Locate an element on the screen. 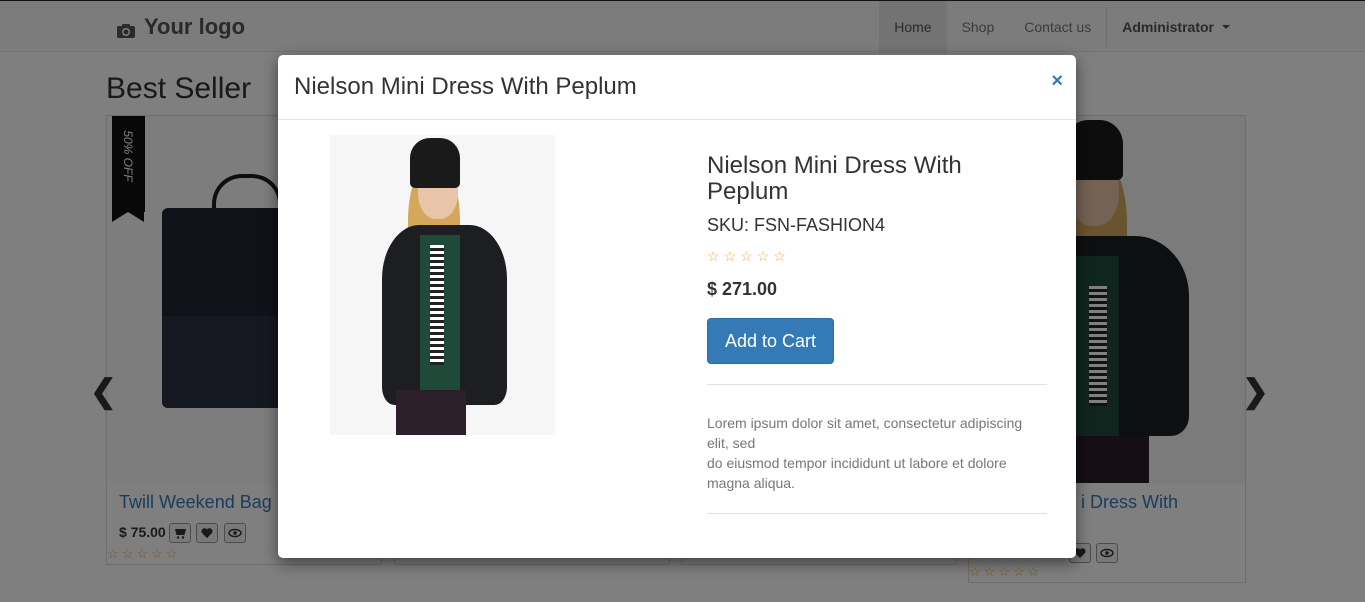 Image resolution: width=1365 pixels, height=602 pixels. modal-title: Nielson Mini Dress With Peplum is located at coordinates (465, 86).